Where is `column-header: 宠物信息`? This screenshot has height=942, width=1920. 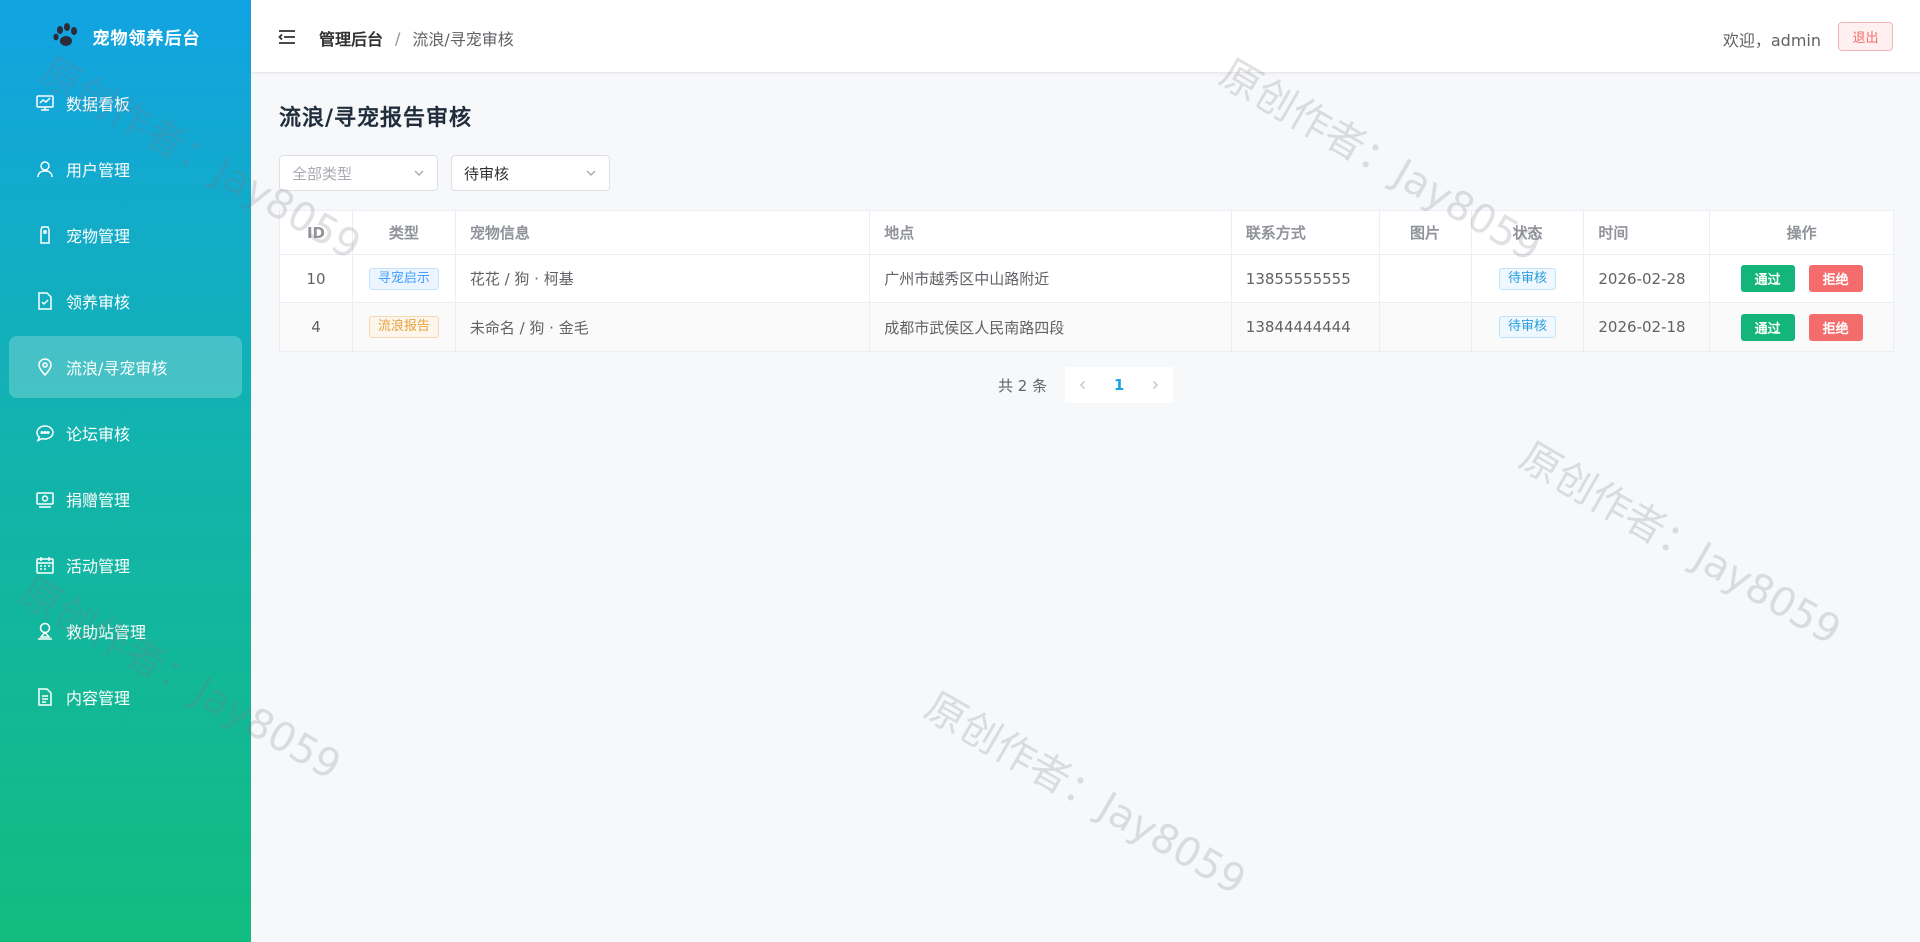
column-header: 宠物信息 is located at coordinates (663, 232).